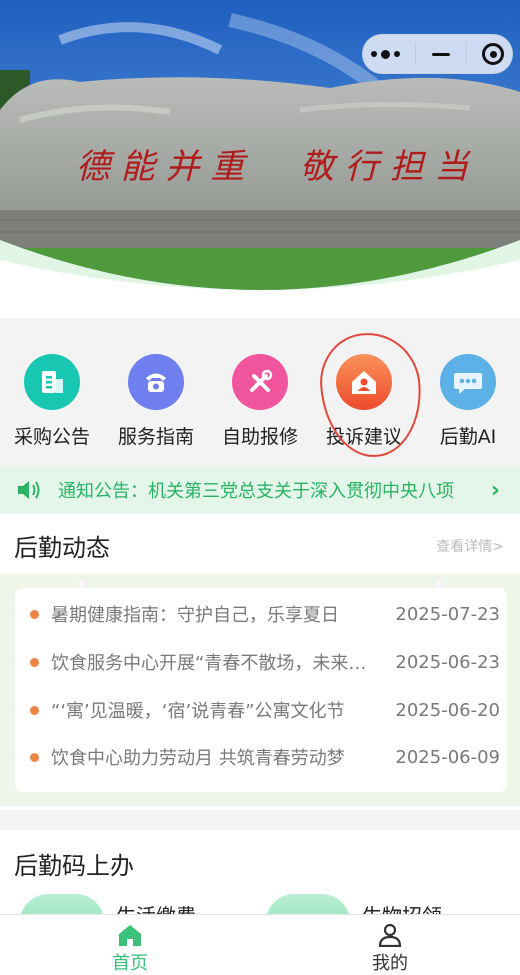  What do you see at coordinates (390, 935) in the screenshot?
I see `user-icon` at bounding box center [390, 935].